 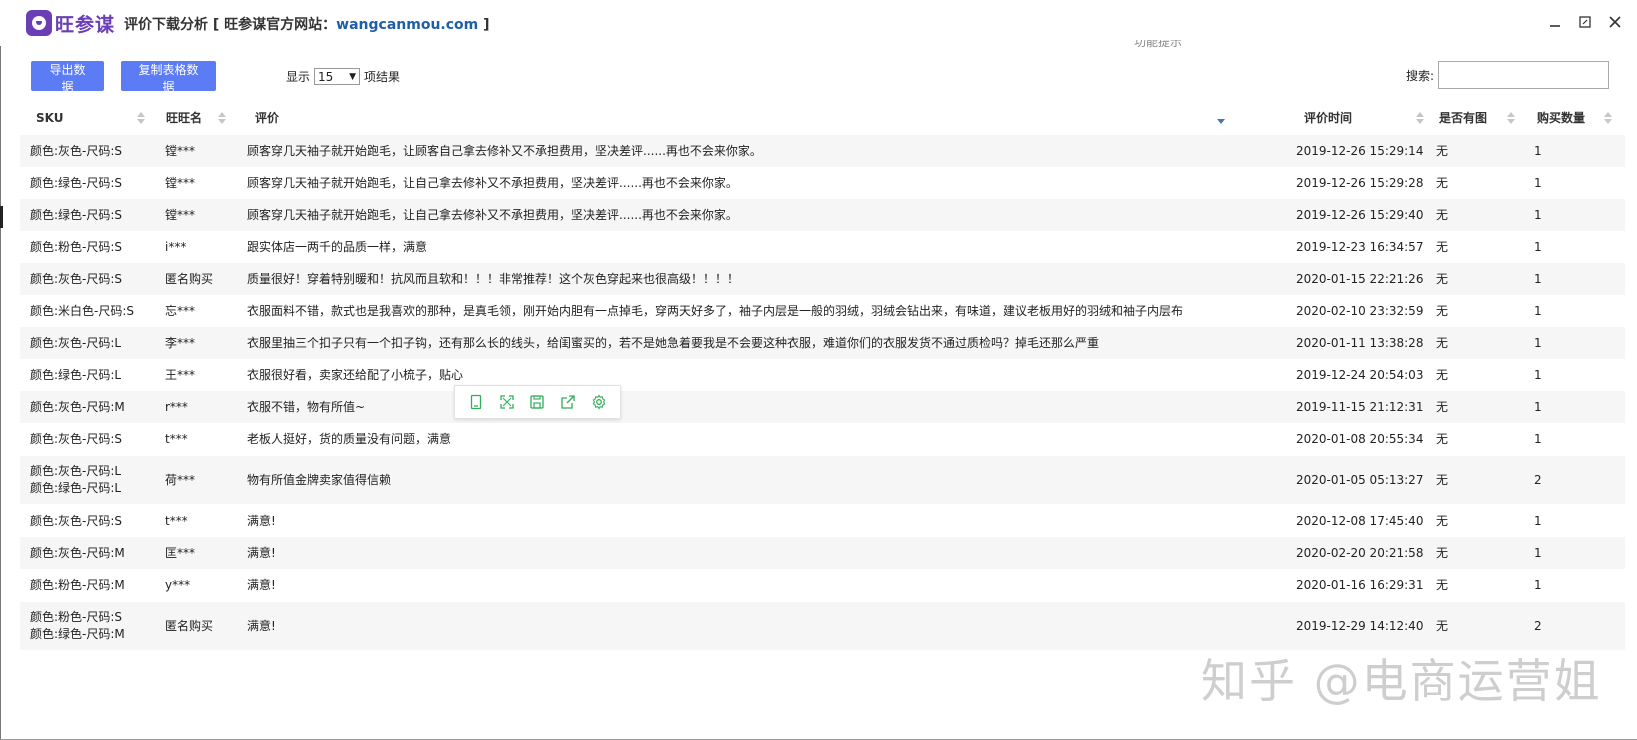 I want to click on minimize-icon, so click(x=1555, y=22).